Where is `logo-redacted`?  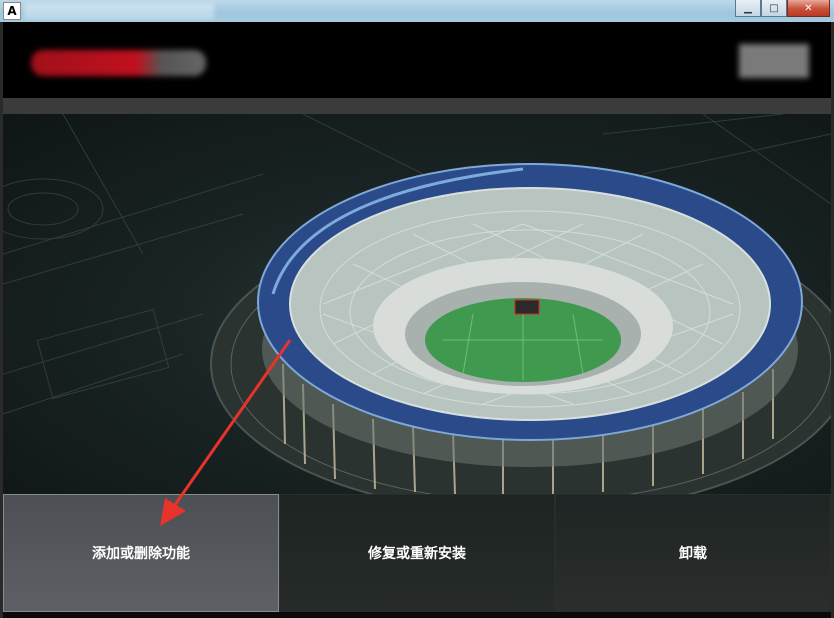 logo-redacted is located at coordinates (118, 63).